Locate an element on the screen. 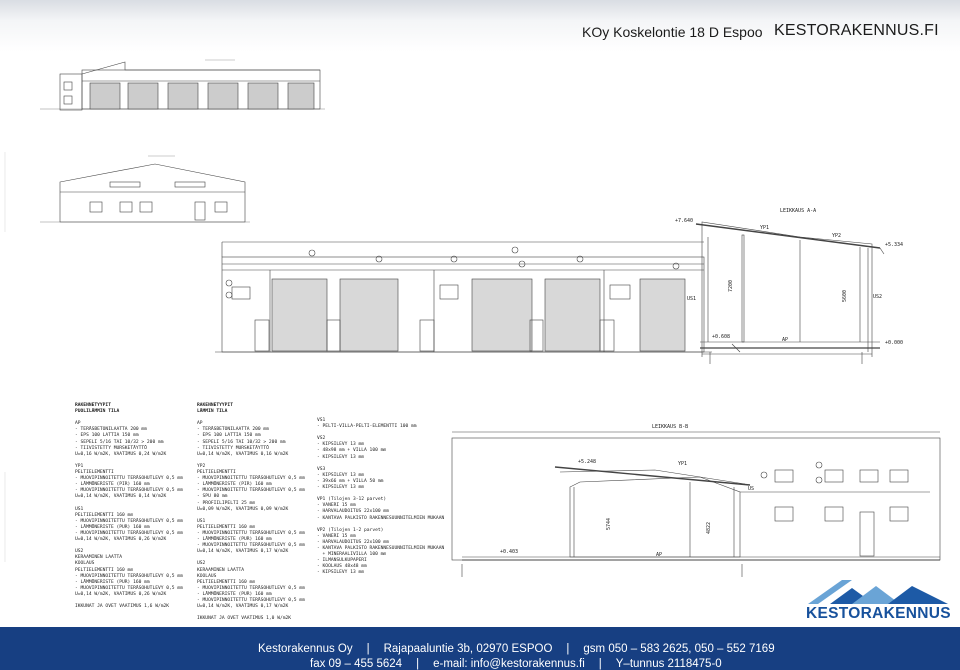 This screenshot has height=670, width=960. label-yp1-b: YP1 is located at coordinates (682, 464).